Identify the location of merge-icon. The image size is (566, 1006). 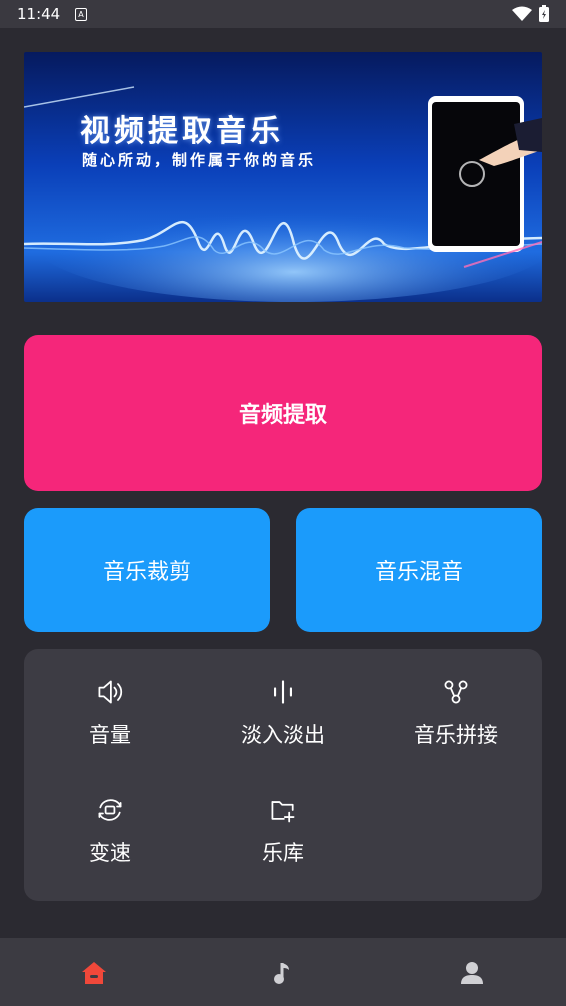
(456, 692).